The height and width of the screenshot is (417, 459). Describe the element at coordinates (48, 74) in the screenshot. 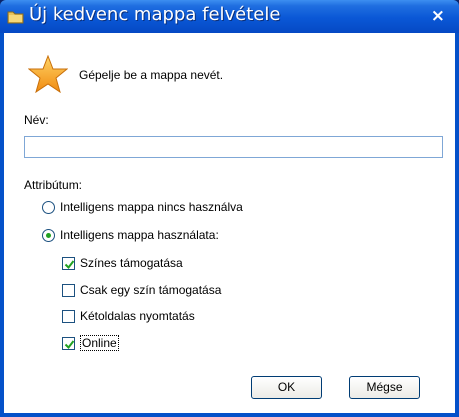

I see `star-icon` at that location.